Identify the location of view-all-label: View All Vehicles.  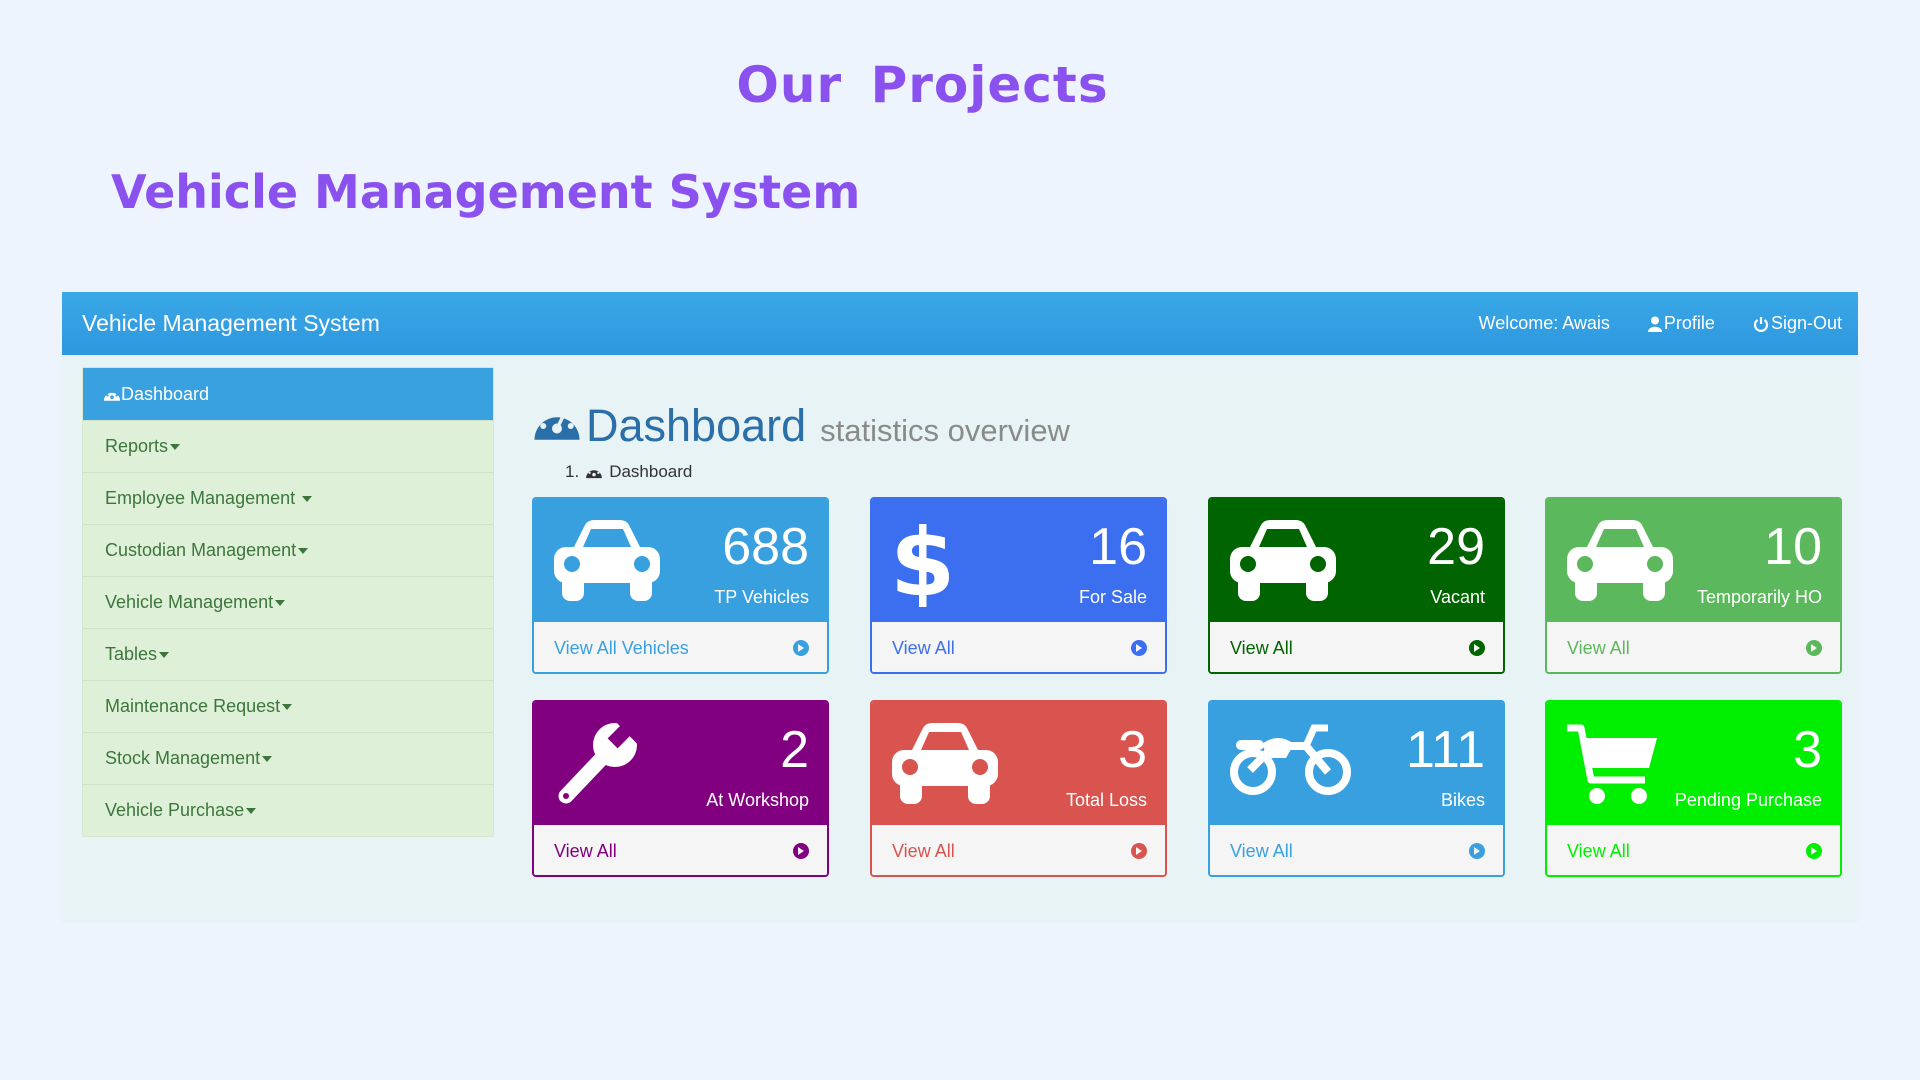
(621, 647).